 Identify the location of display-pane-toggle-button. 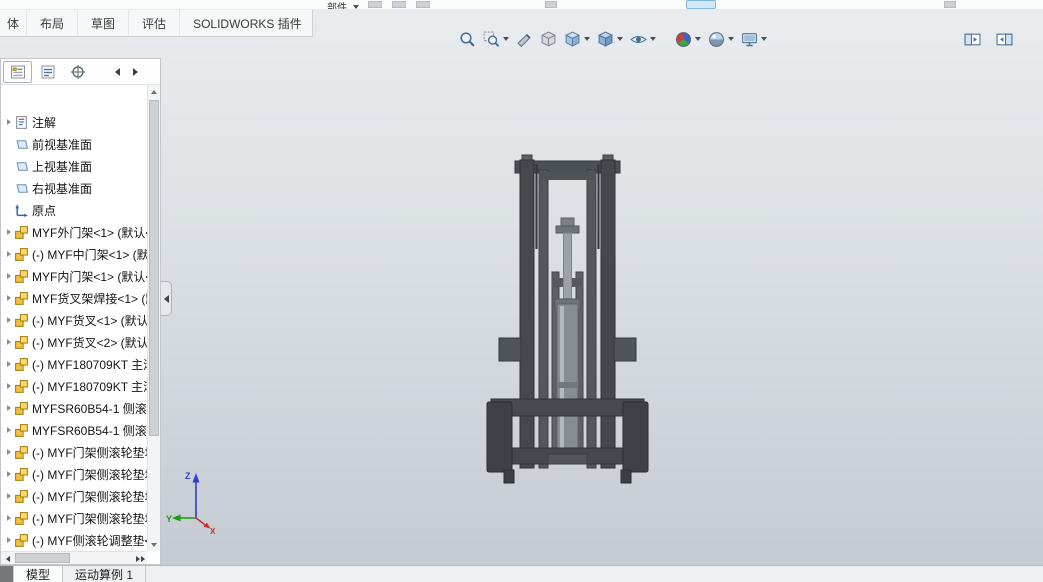
(972, 39).